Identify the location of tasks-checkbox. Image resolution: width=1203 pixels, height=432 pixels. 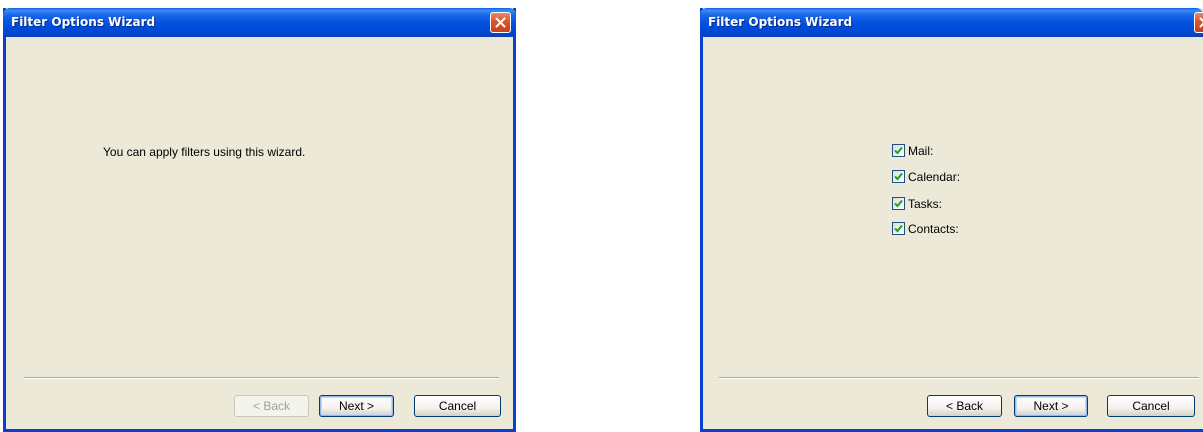
(898, 203).